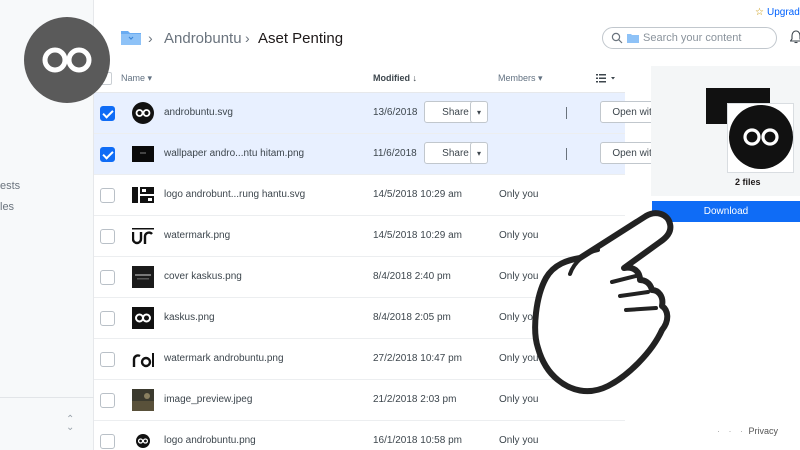 This screenshot has width=800, height=450. I want to click on selected-files-count: 2 files, so click(748, 182).